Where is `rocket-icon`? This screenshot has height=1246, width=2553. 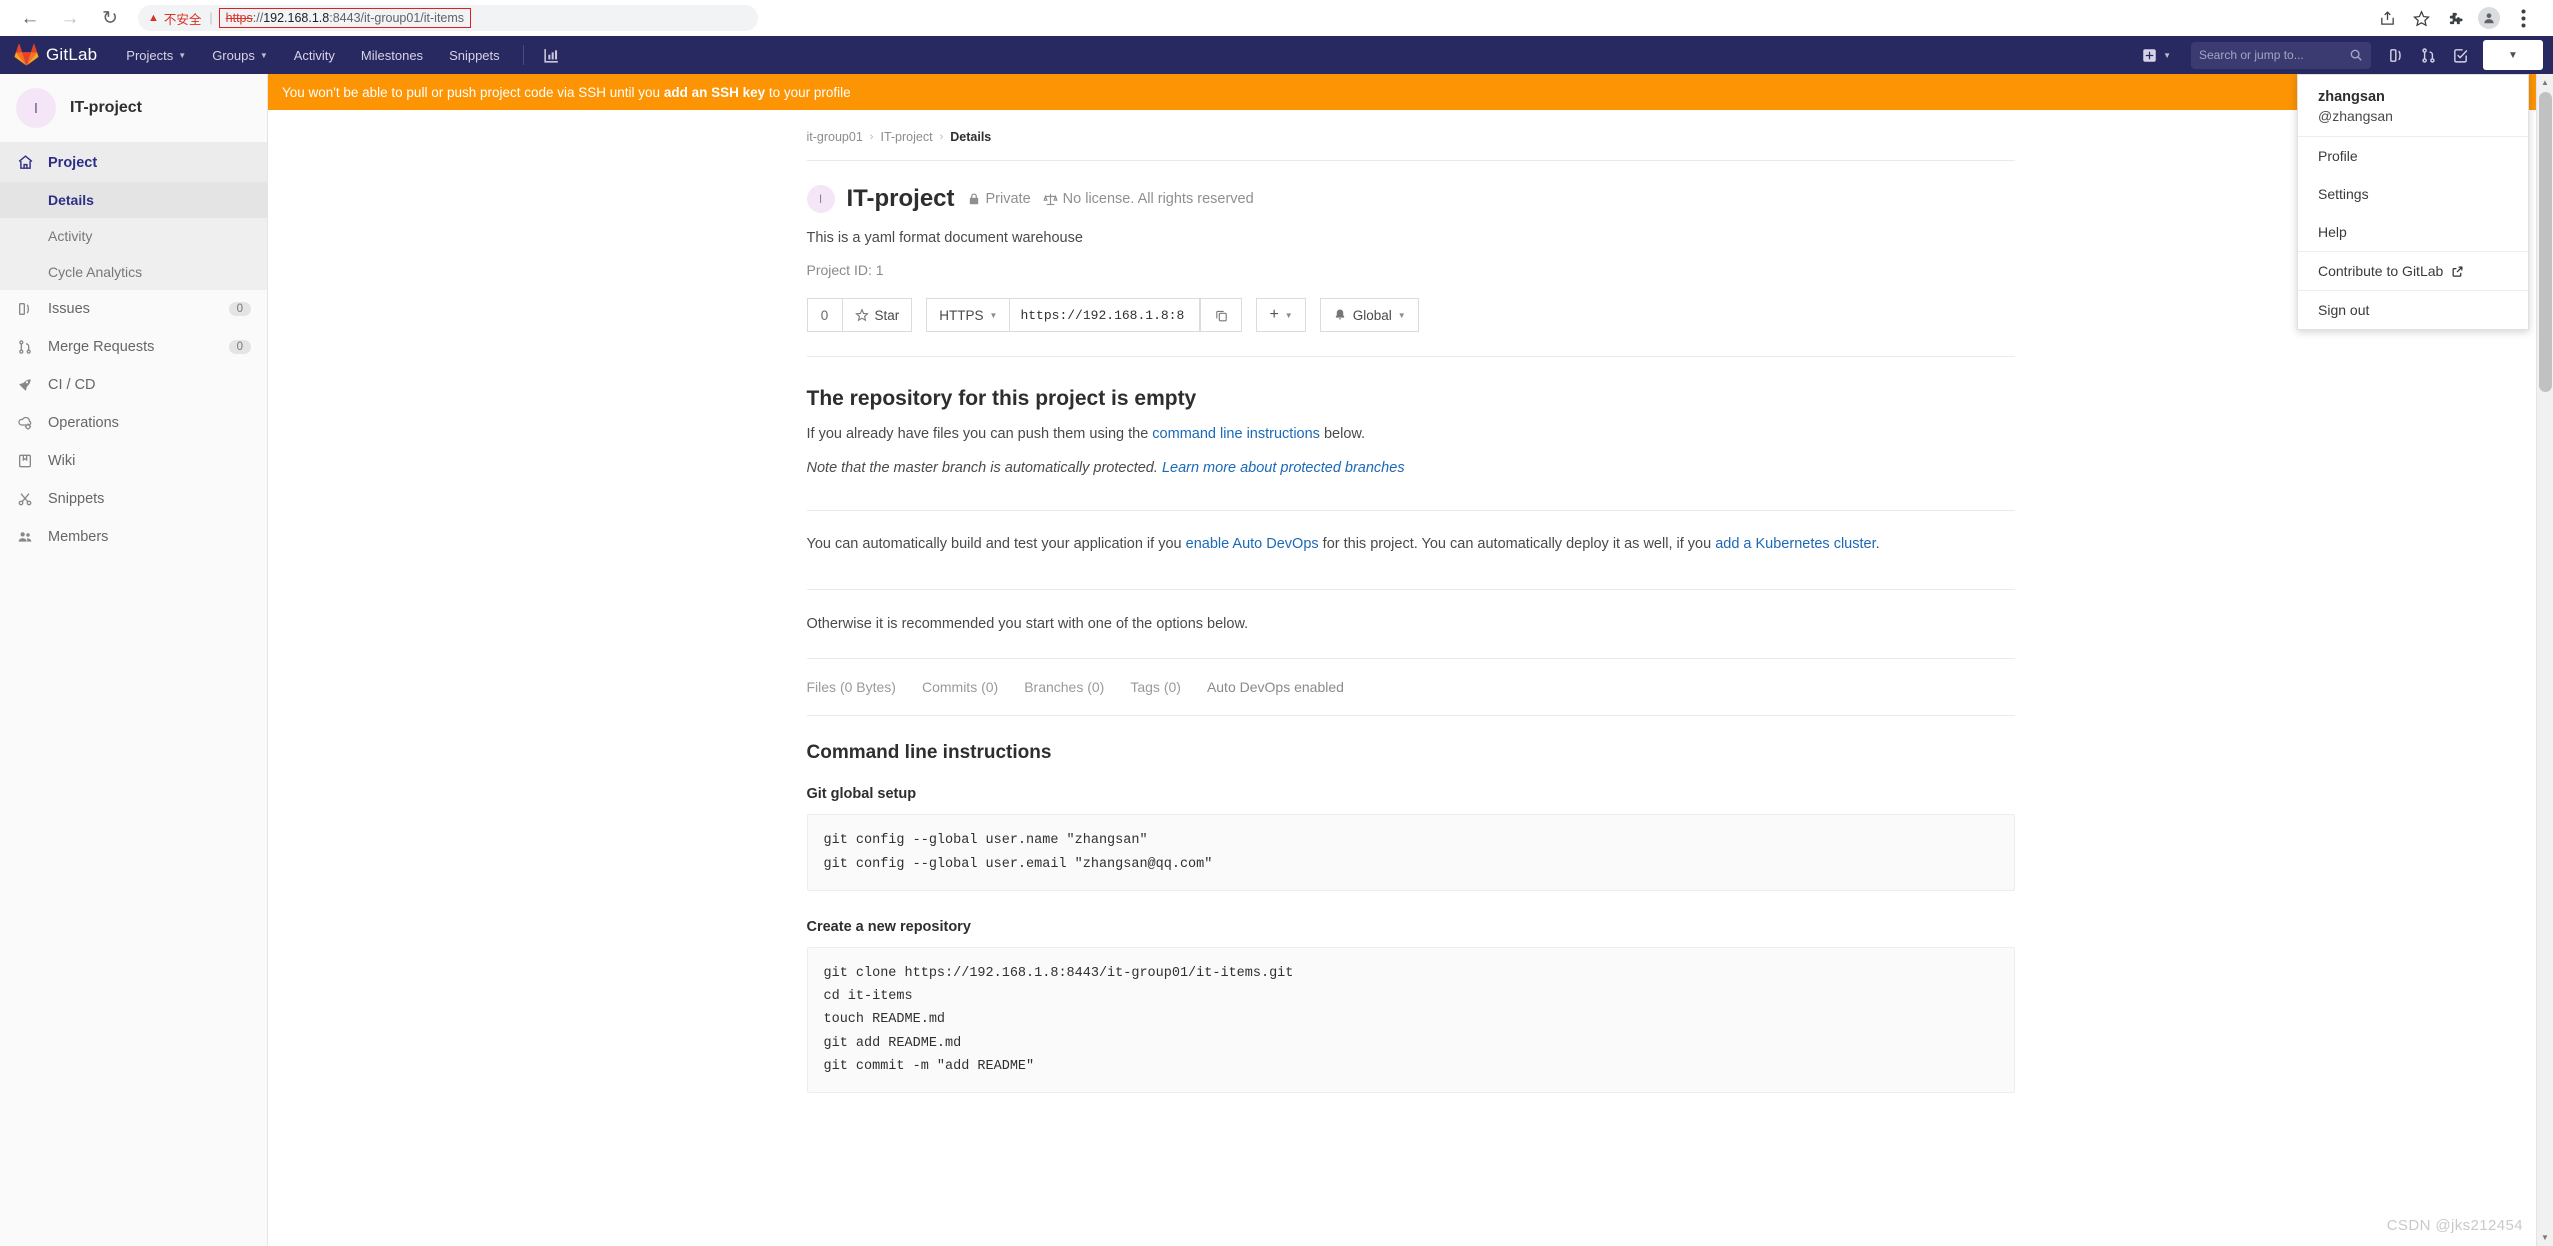 rocket-icon is located at coordinates (25, 385).